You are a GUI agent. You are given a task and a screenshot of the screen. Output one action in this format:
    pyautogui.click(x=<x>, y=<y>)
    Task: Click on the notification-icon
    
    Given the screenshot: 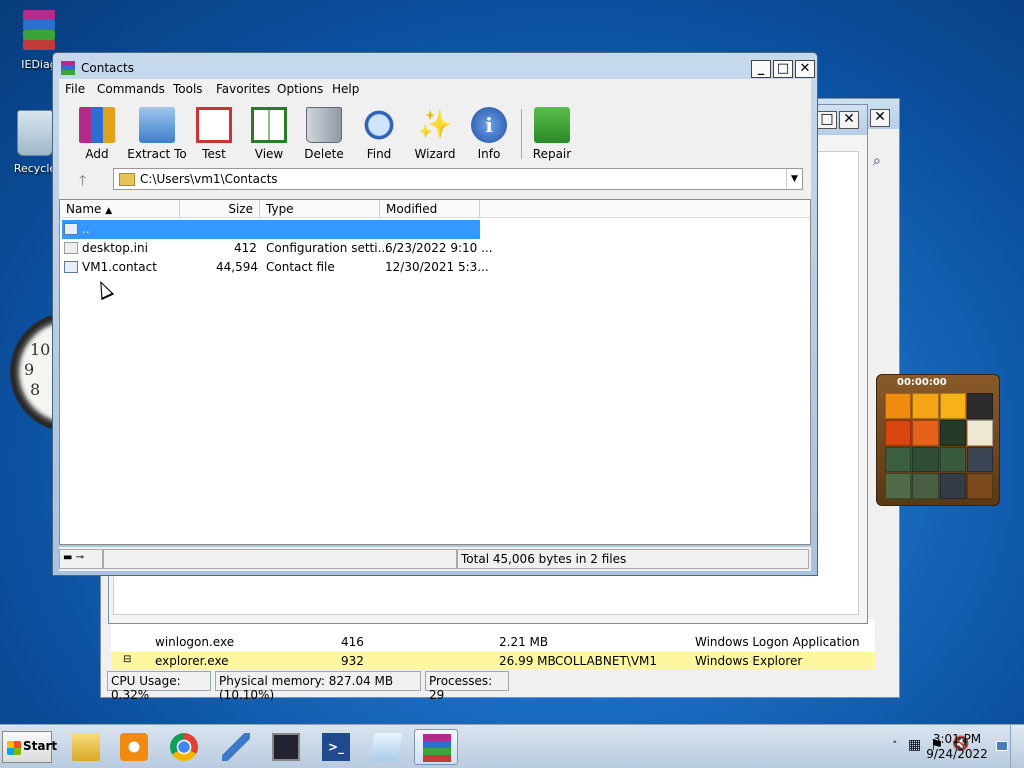 What is the action you would take?
    pyautogui.click(x=1002, y=746)
    